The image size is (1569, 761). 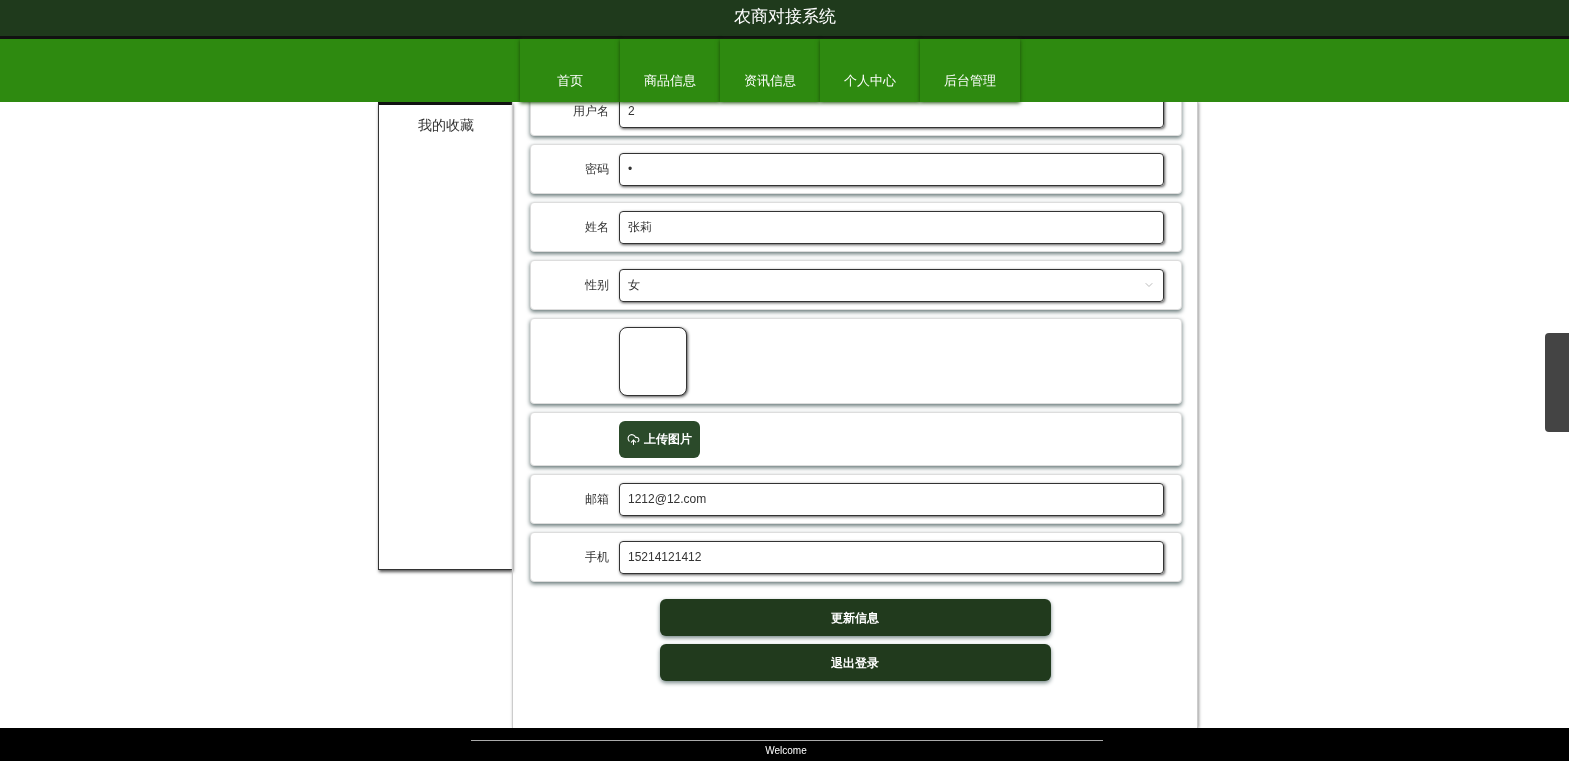 What do you see at coordinates (769, 70) in the screenshot?
I see `nav-item: 资讯信息` at bounding box center [769, 70].